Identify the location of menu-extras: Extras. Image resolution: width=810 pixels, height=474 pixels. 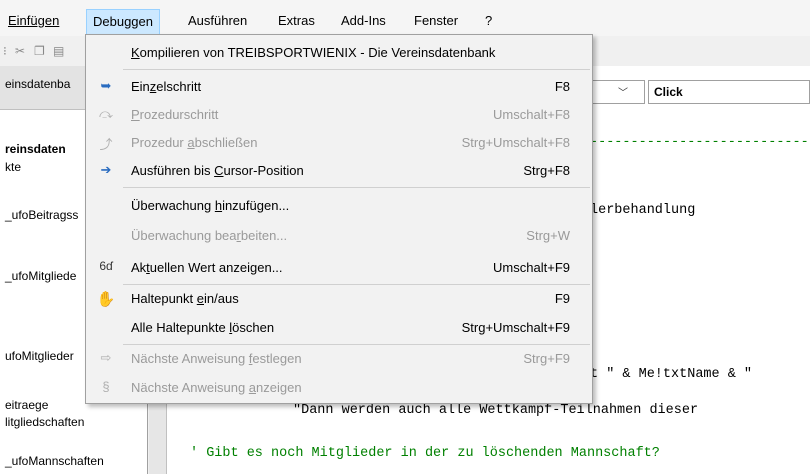
(296, 21).